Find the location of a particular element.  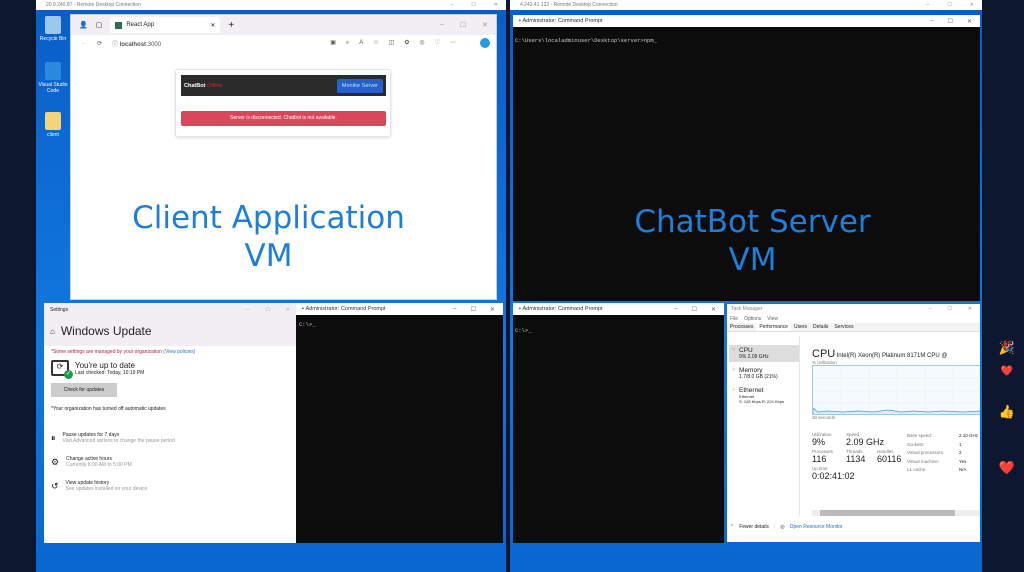

heart-reaction-icon: ❤️ is located at coordinates (1007, 467).